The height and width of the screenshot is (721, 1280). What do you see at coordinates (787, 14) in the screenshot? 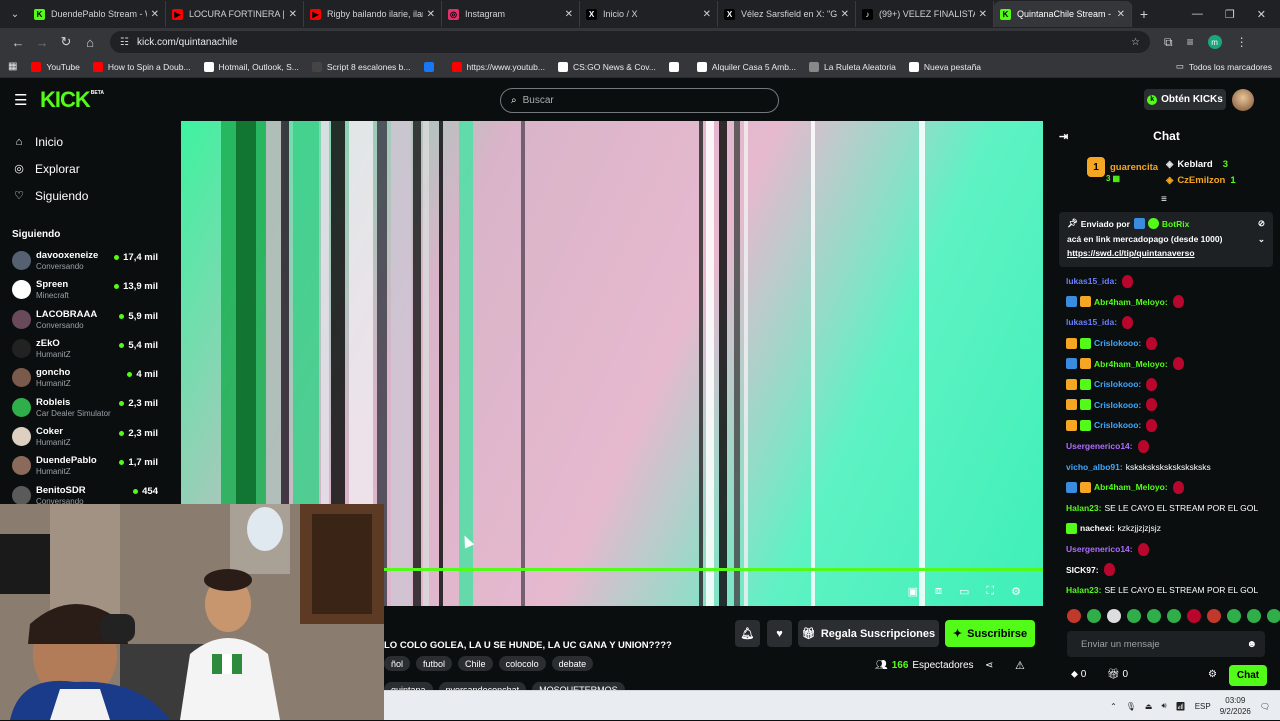
I see `browser-tab: X Vélez Sarsfield en X: "Gui ✕` at bounding box center [787, 14].